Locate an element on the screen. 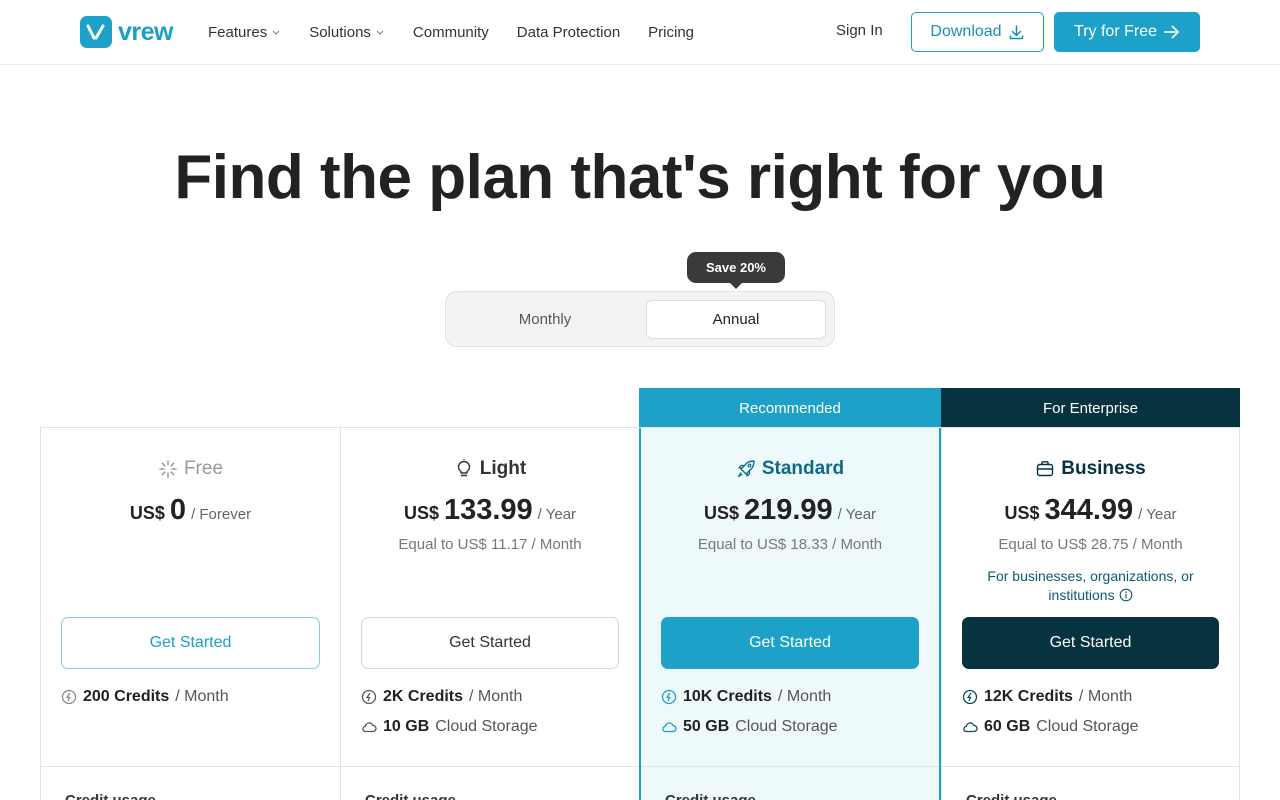 The height and width of the screenshot is (800, 1280). credits-value: 2K Credits is located at coordinates (423, 696).